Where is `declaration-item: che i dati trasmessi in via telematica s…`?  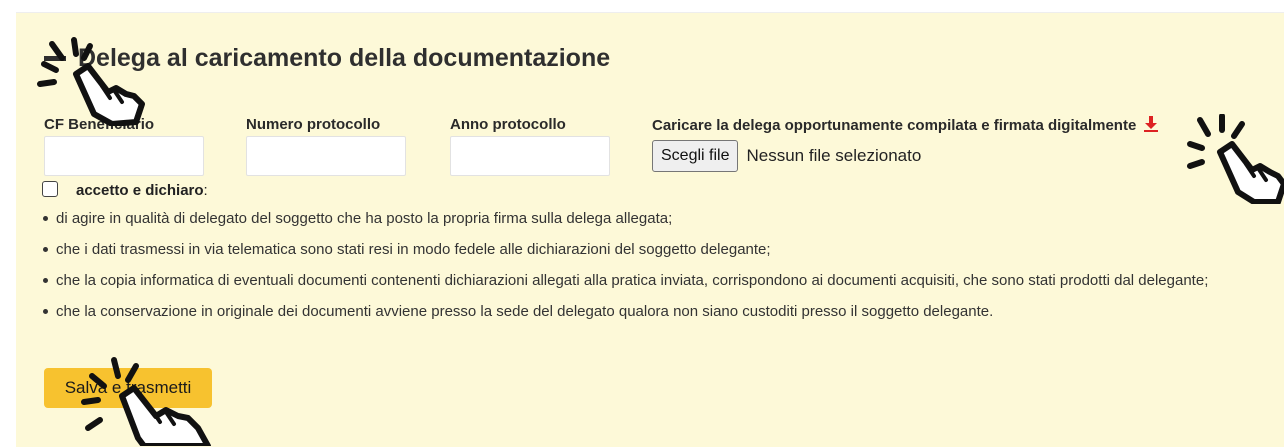 declaration-item: che i dati trasmessi in via telematica s… is located at coordinates (637, 249).